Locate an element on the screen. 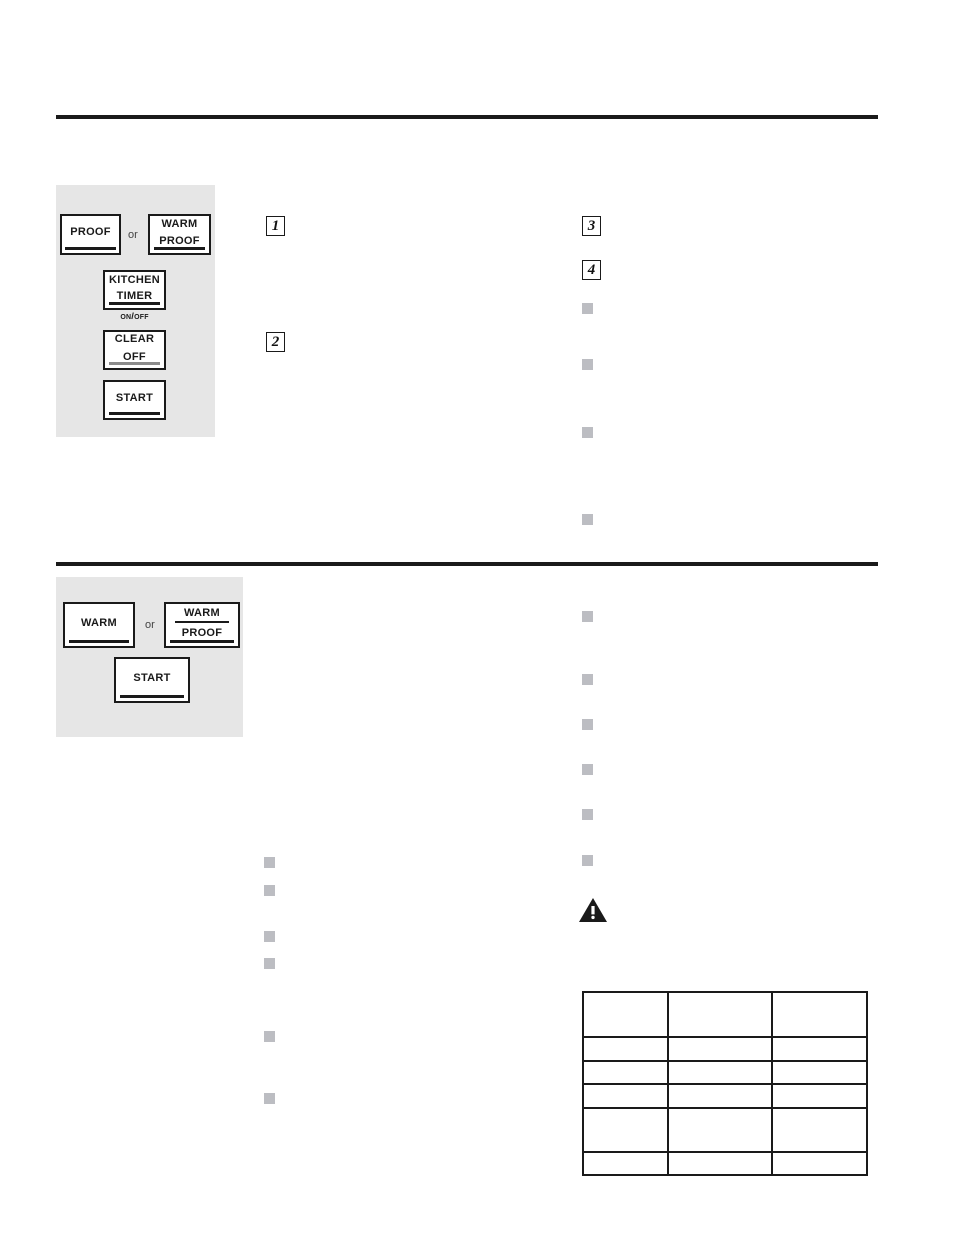  warm-proof-button-line2: Proof is located at coordinates (179, 239).